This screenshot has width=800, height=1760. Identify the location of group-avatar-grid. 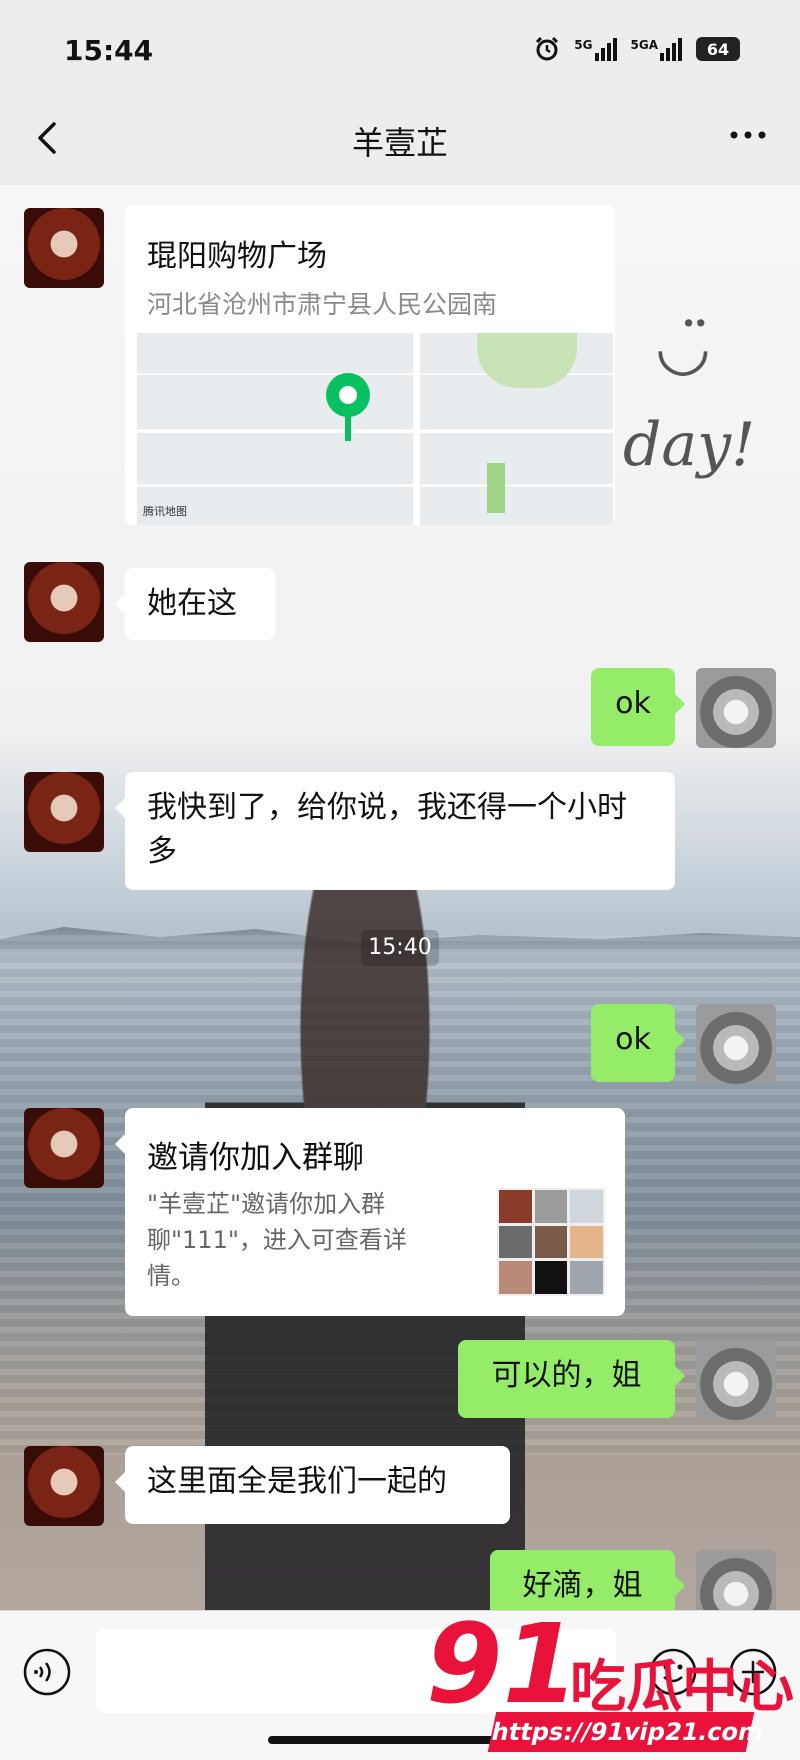
(551, 1242).